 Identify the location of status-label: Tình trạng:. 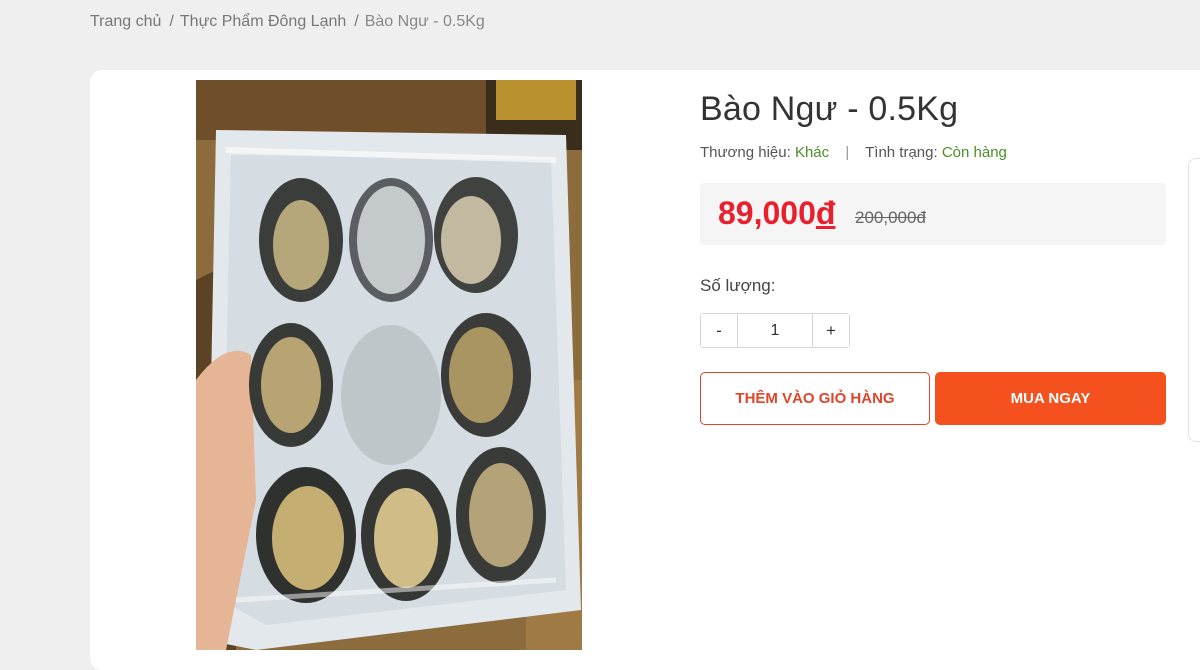
(901, 152).